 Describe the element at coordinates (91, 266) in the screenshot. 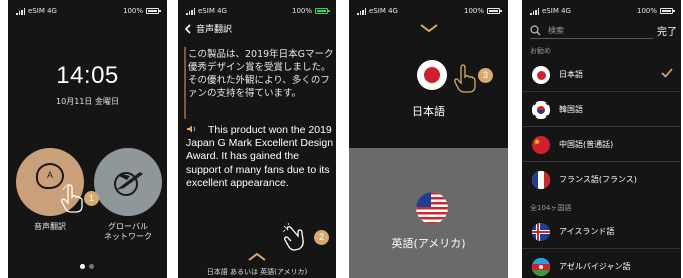

I see `page-dot` at that location.